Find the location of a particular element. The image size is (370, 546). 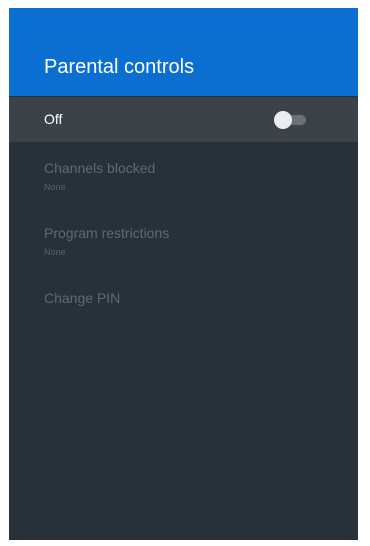

page-title: Parental controls is located at coordinates (119, 67).